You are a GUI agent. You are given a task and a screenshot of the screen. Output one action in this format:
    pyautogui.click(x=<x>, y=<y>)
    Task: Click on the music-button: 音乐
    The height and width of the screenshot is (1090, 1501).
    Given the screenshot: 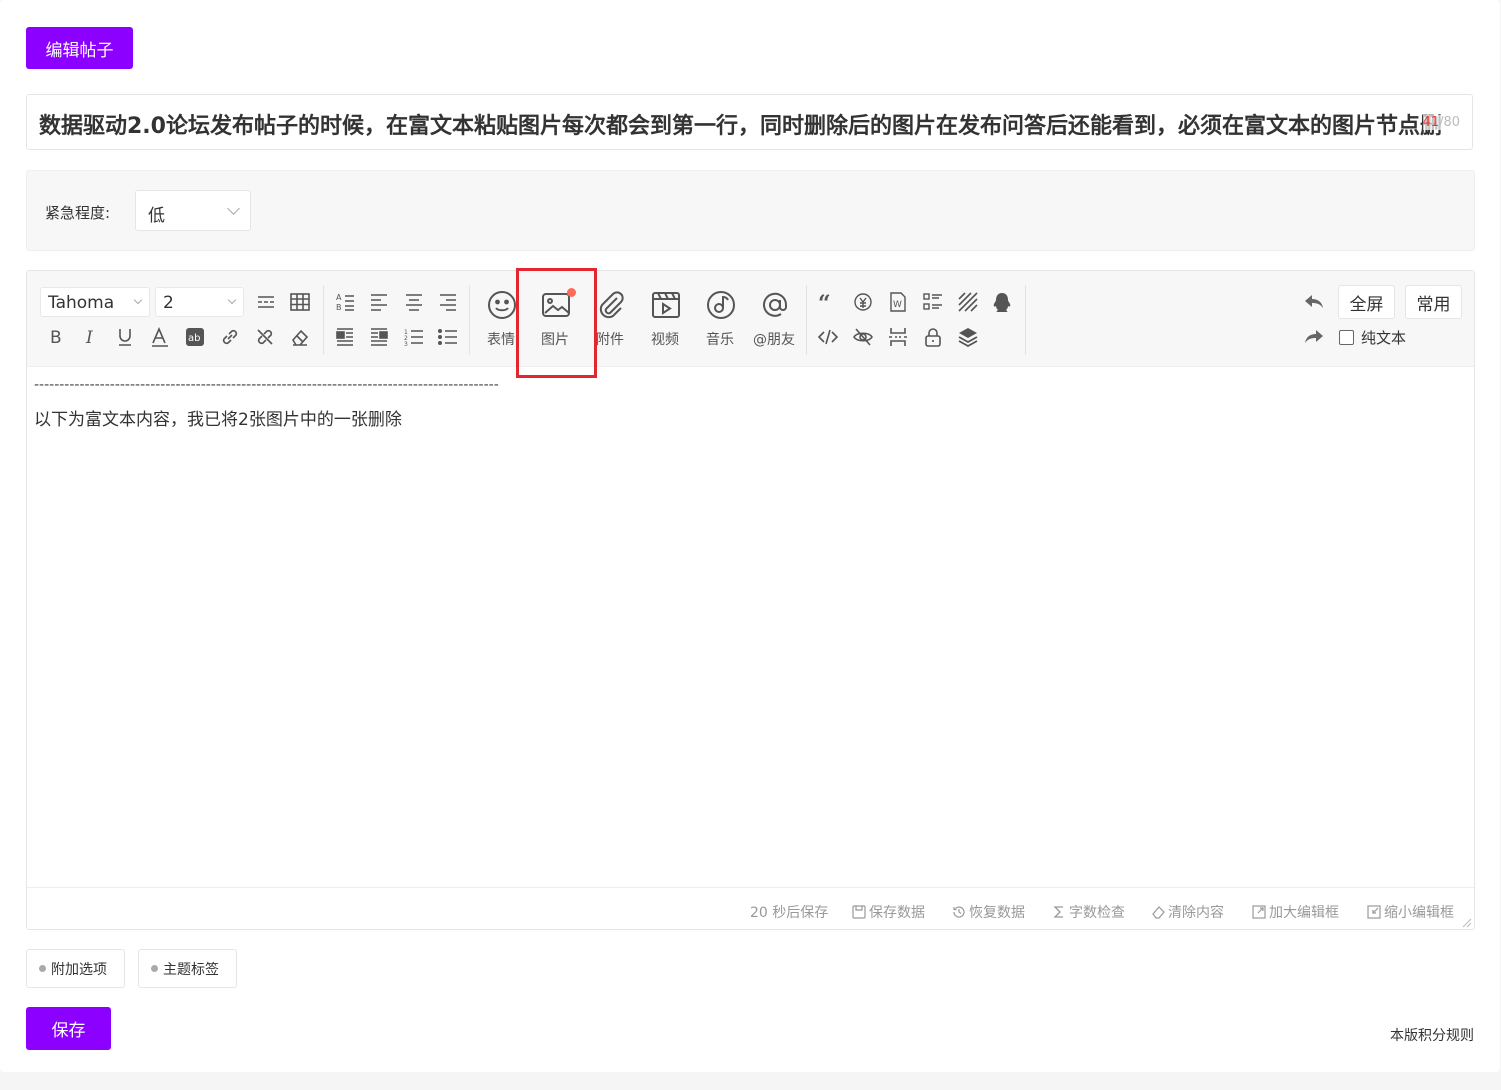 What is the action you would take?
    pyautogui.click(x=720, y=320)
    